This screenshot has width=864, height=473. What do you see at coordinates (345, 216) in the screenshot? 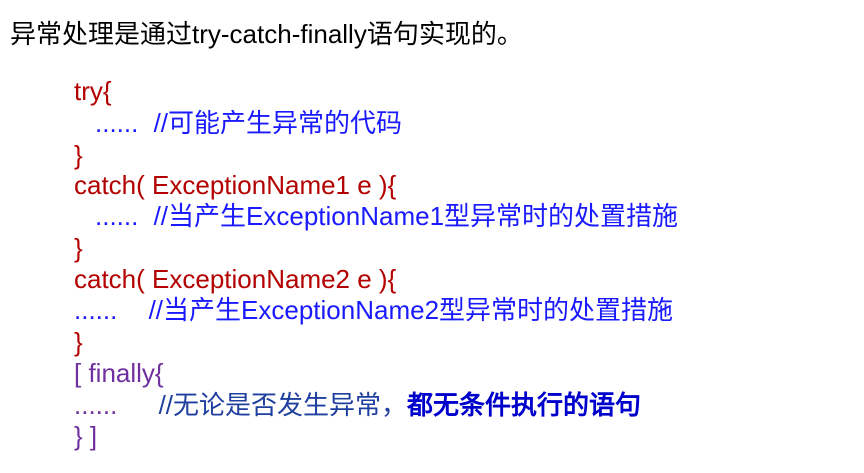
I see `catch1-comment-b: ExceptionName1` at bounding box center [345, 216].